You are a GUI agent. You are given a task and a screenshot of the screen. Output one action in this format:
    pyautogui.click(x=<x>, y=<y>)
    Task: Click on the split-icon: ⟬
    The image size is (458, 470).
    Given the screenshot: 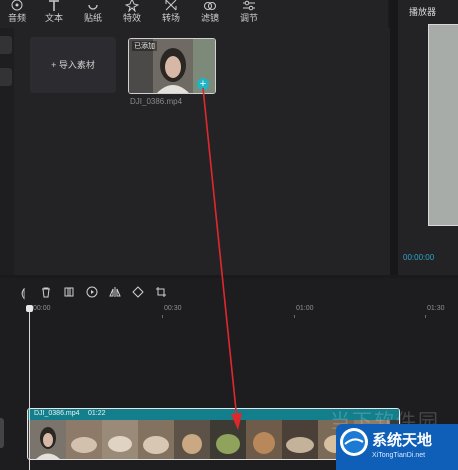 What is the action you would take?
    pyautogui.click(x=23, y=293)
    